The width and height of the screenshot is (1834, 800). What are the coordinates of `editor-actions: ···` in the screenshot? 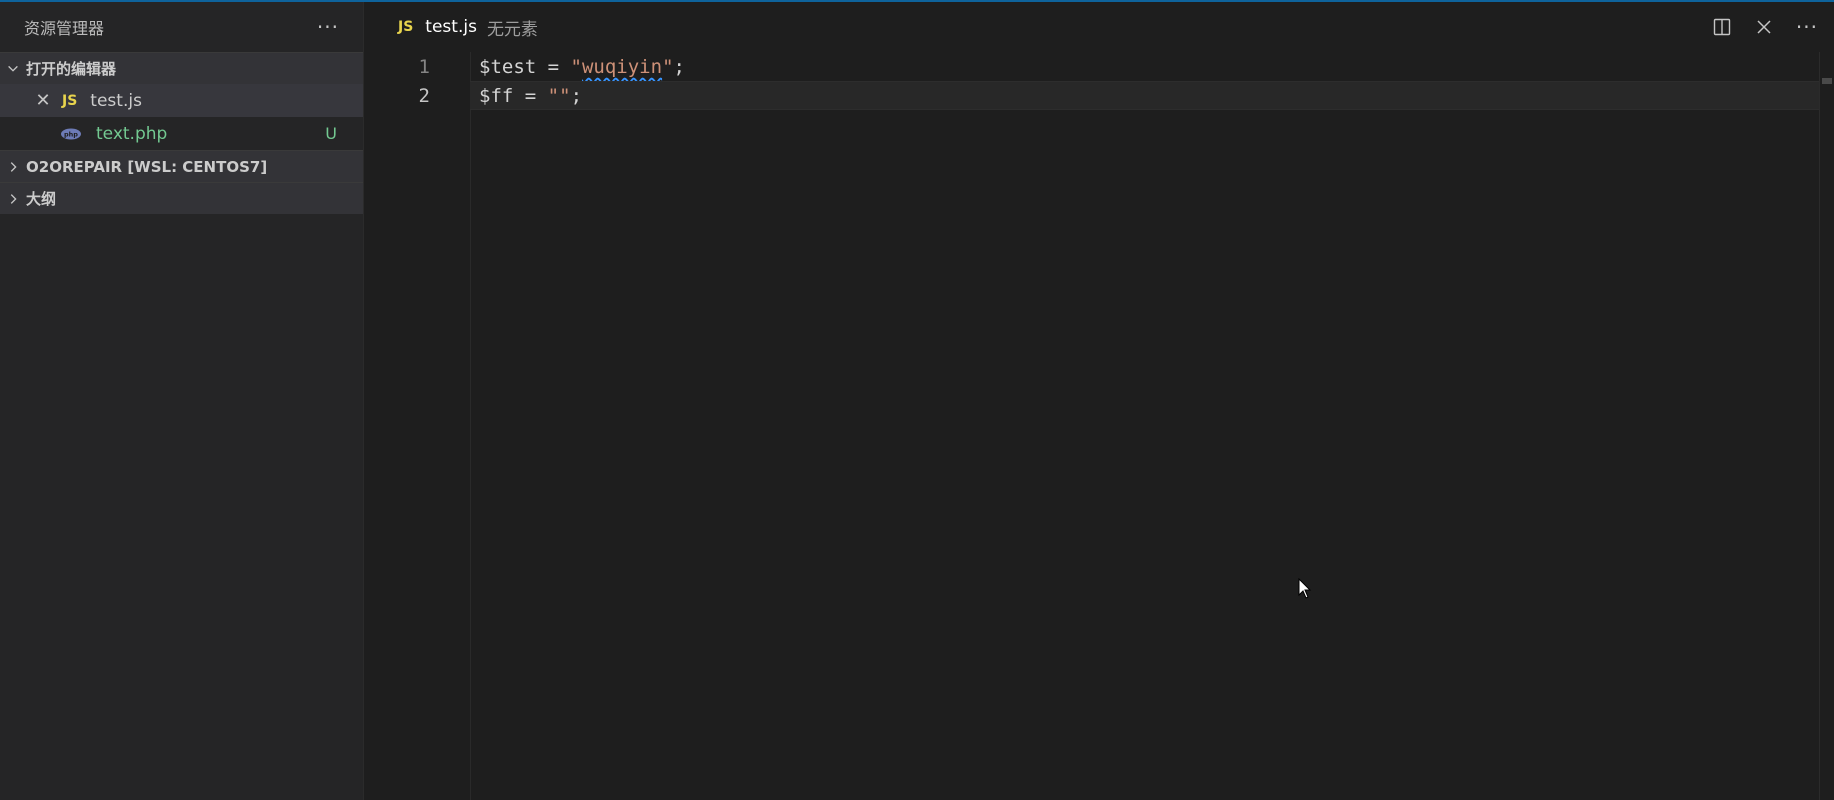 It's located at (1765, 27).